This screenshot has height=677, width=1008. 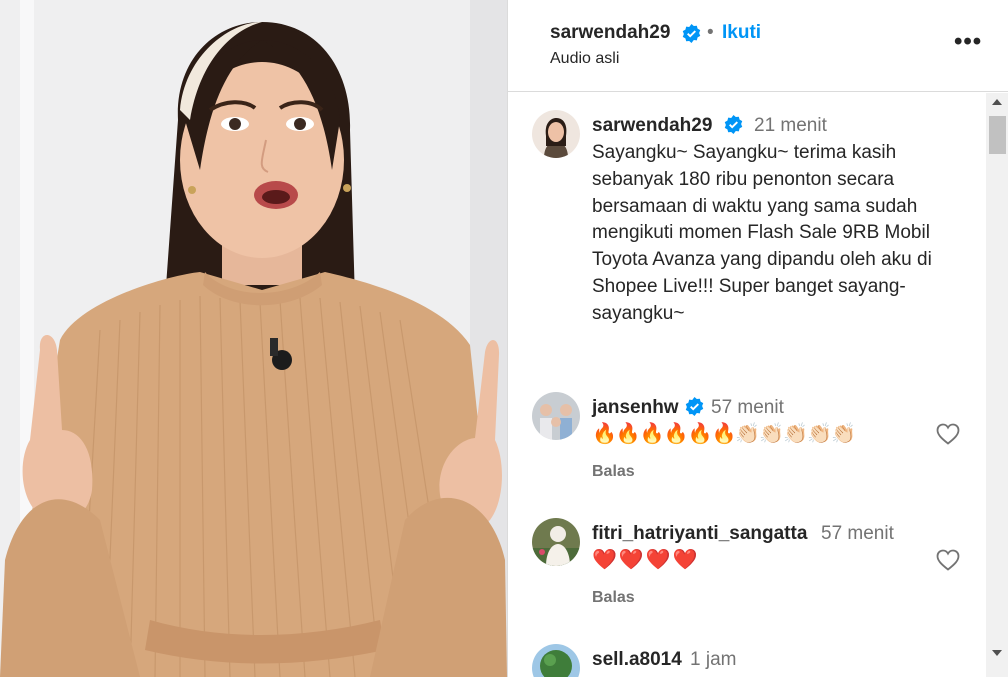 I want to click on caption-timestamp: 21 menit, so click(x=790, y=126).